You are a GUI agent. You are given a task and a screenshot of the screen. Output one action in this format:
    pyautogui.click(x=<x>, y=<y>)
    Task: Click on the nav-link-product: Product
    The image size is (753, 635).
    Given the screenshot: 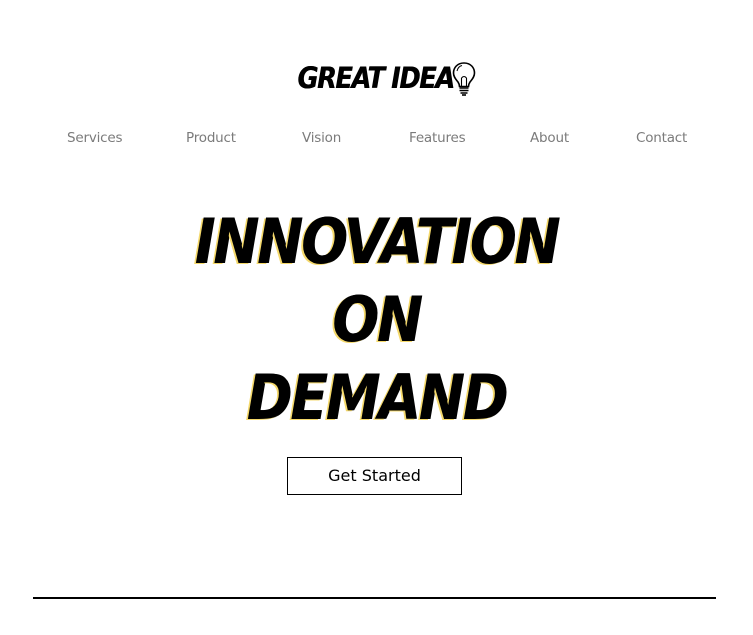 What is the action you would take?
    pyautogui.click(x=211, y=138)
    